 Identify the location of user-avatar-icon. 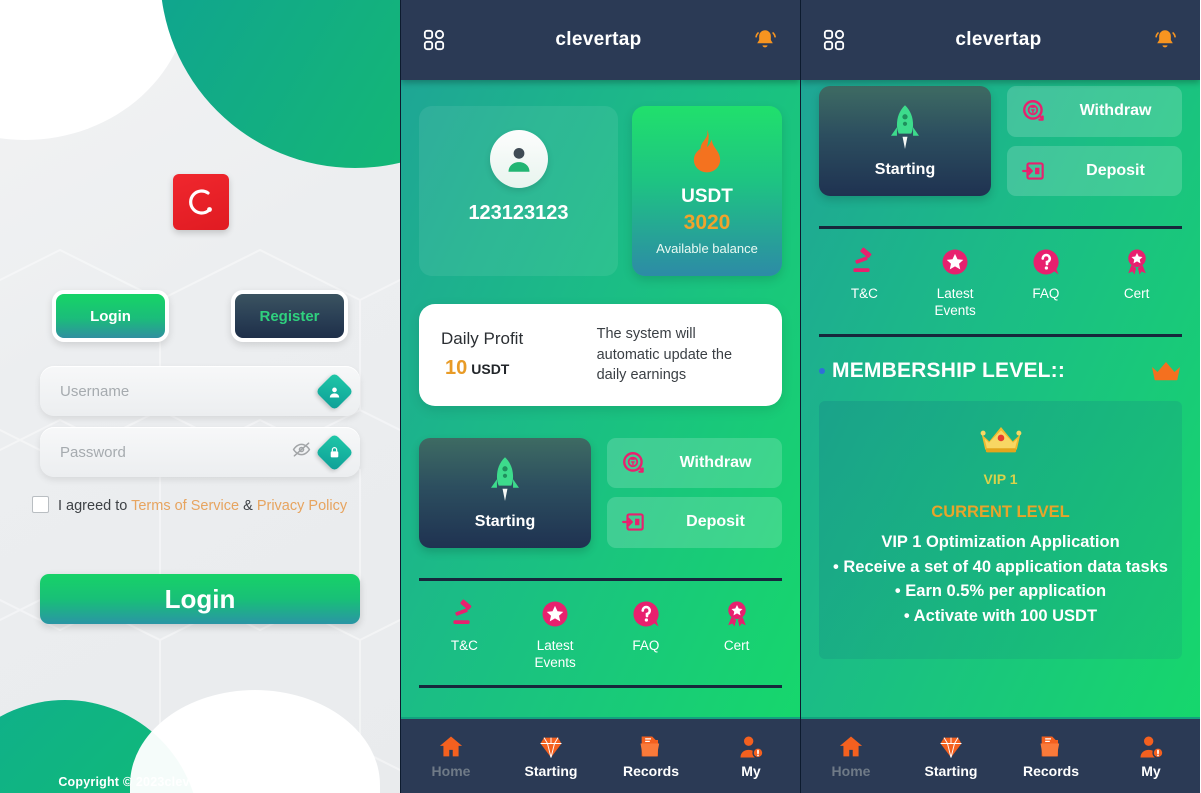
(518, 159).